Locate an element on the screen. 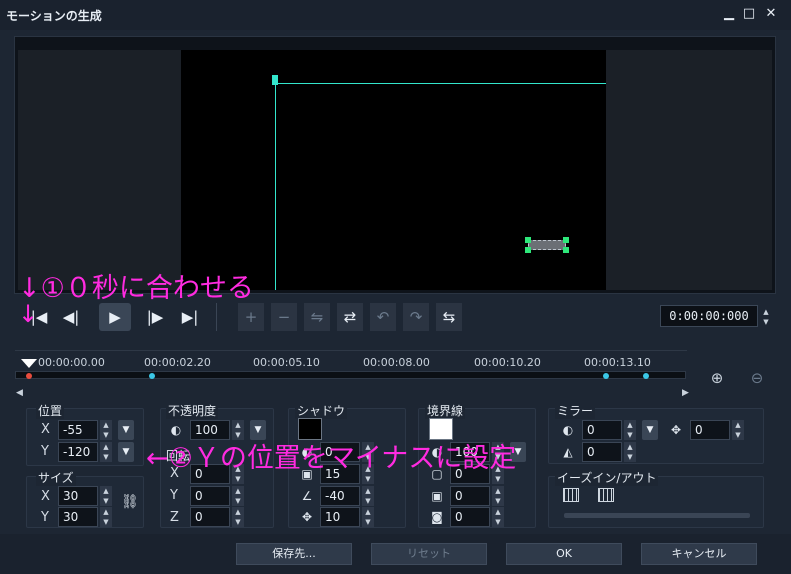 The image size is (791, 574). keyframe-start is located at coordinates (29, 376).